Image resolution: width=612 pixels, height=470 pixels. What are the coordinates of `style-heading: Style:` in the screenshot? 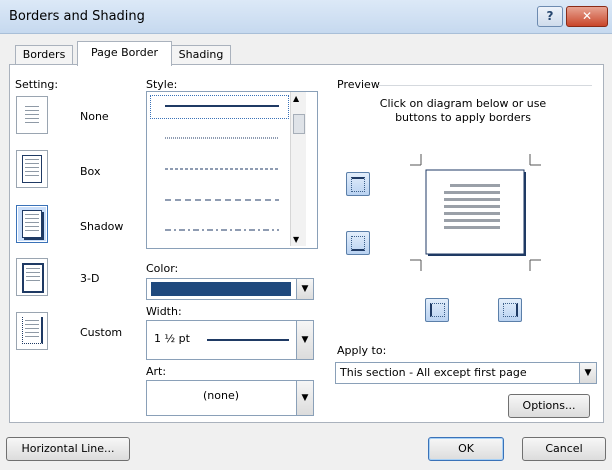 It's located at (162, 84).